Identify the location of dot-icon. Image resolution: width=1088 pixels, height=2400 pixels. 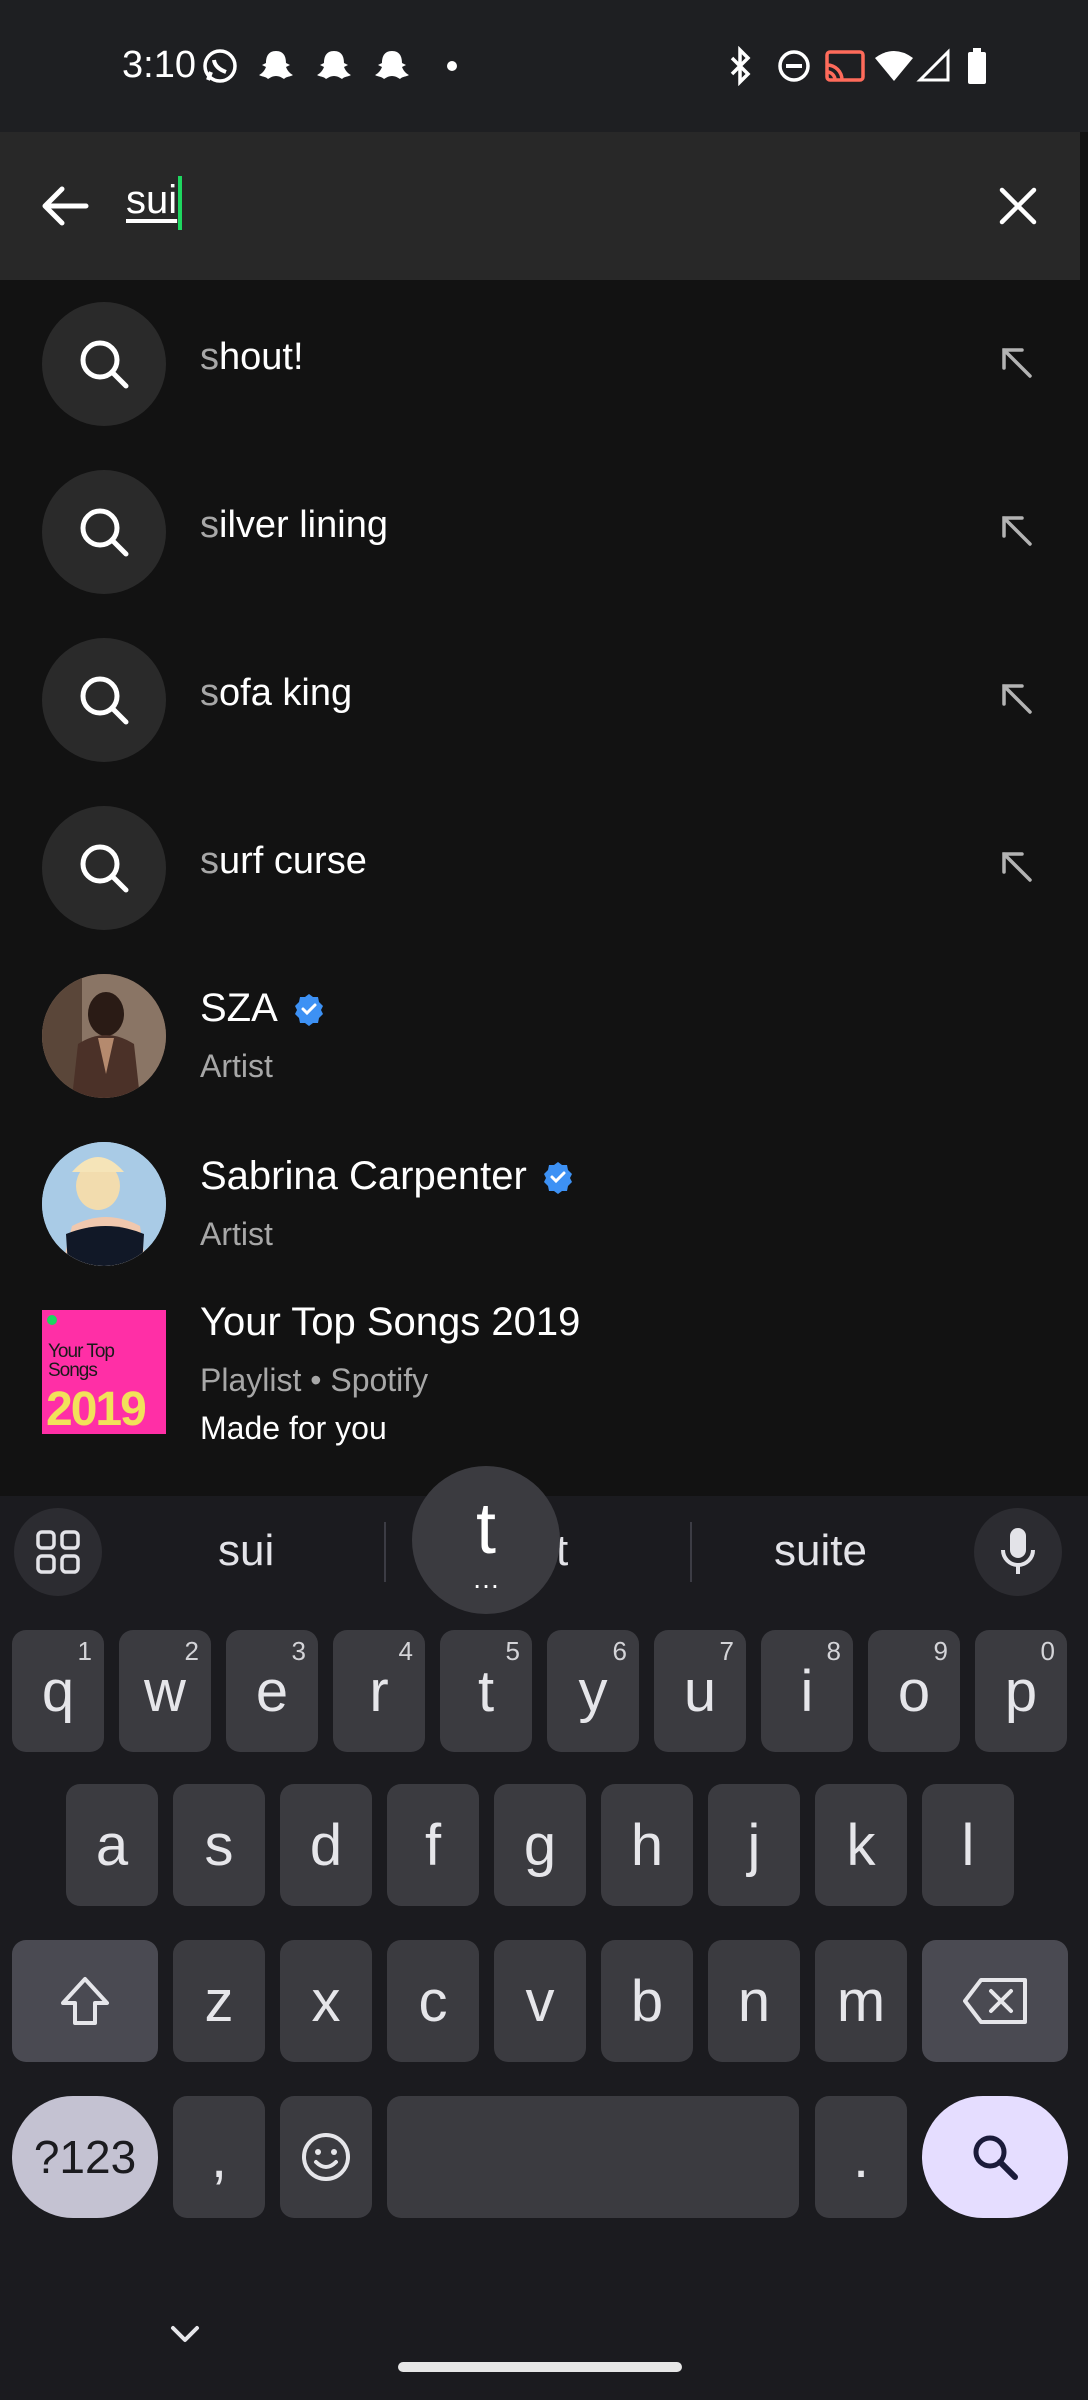
(452, 66).